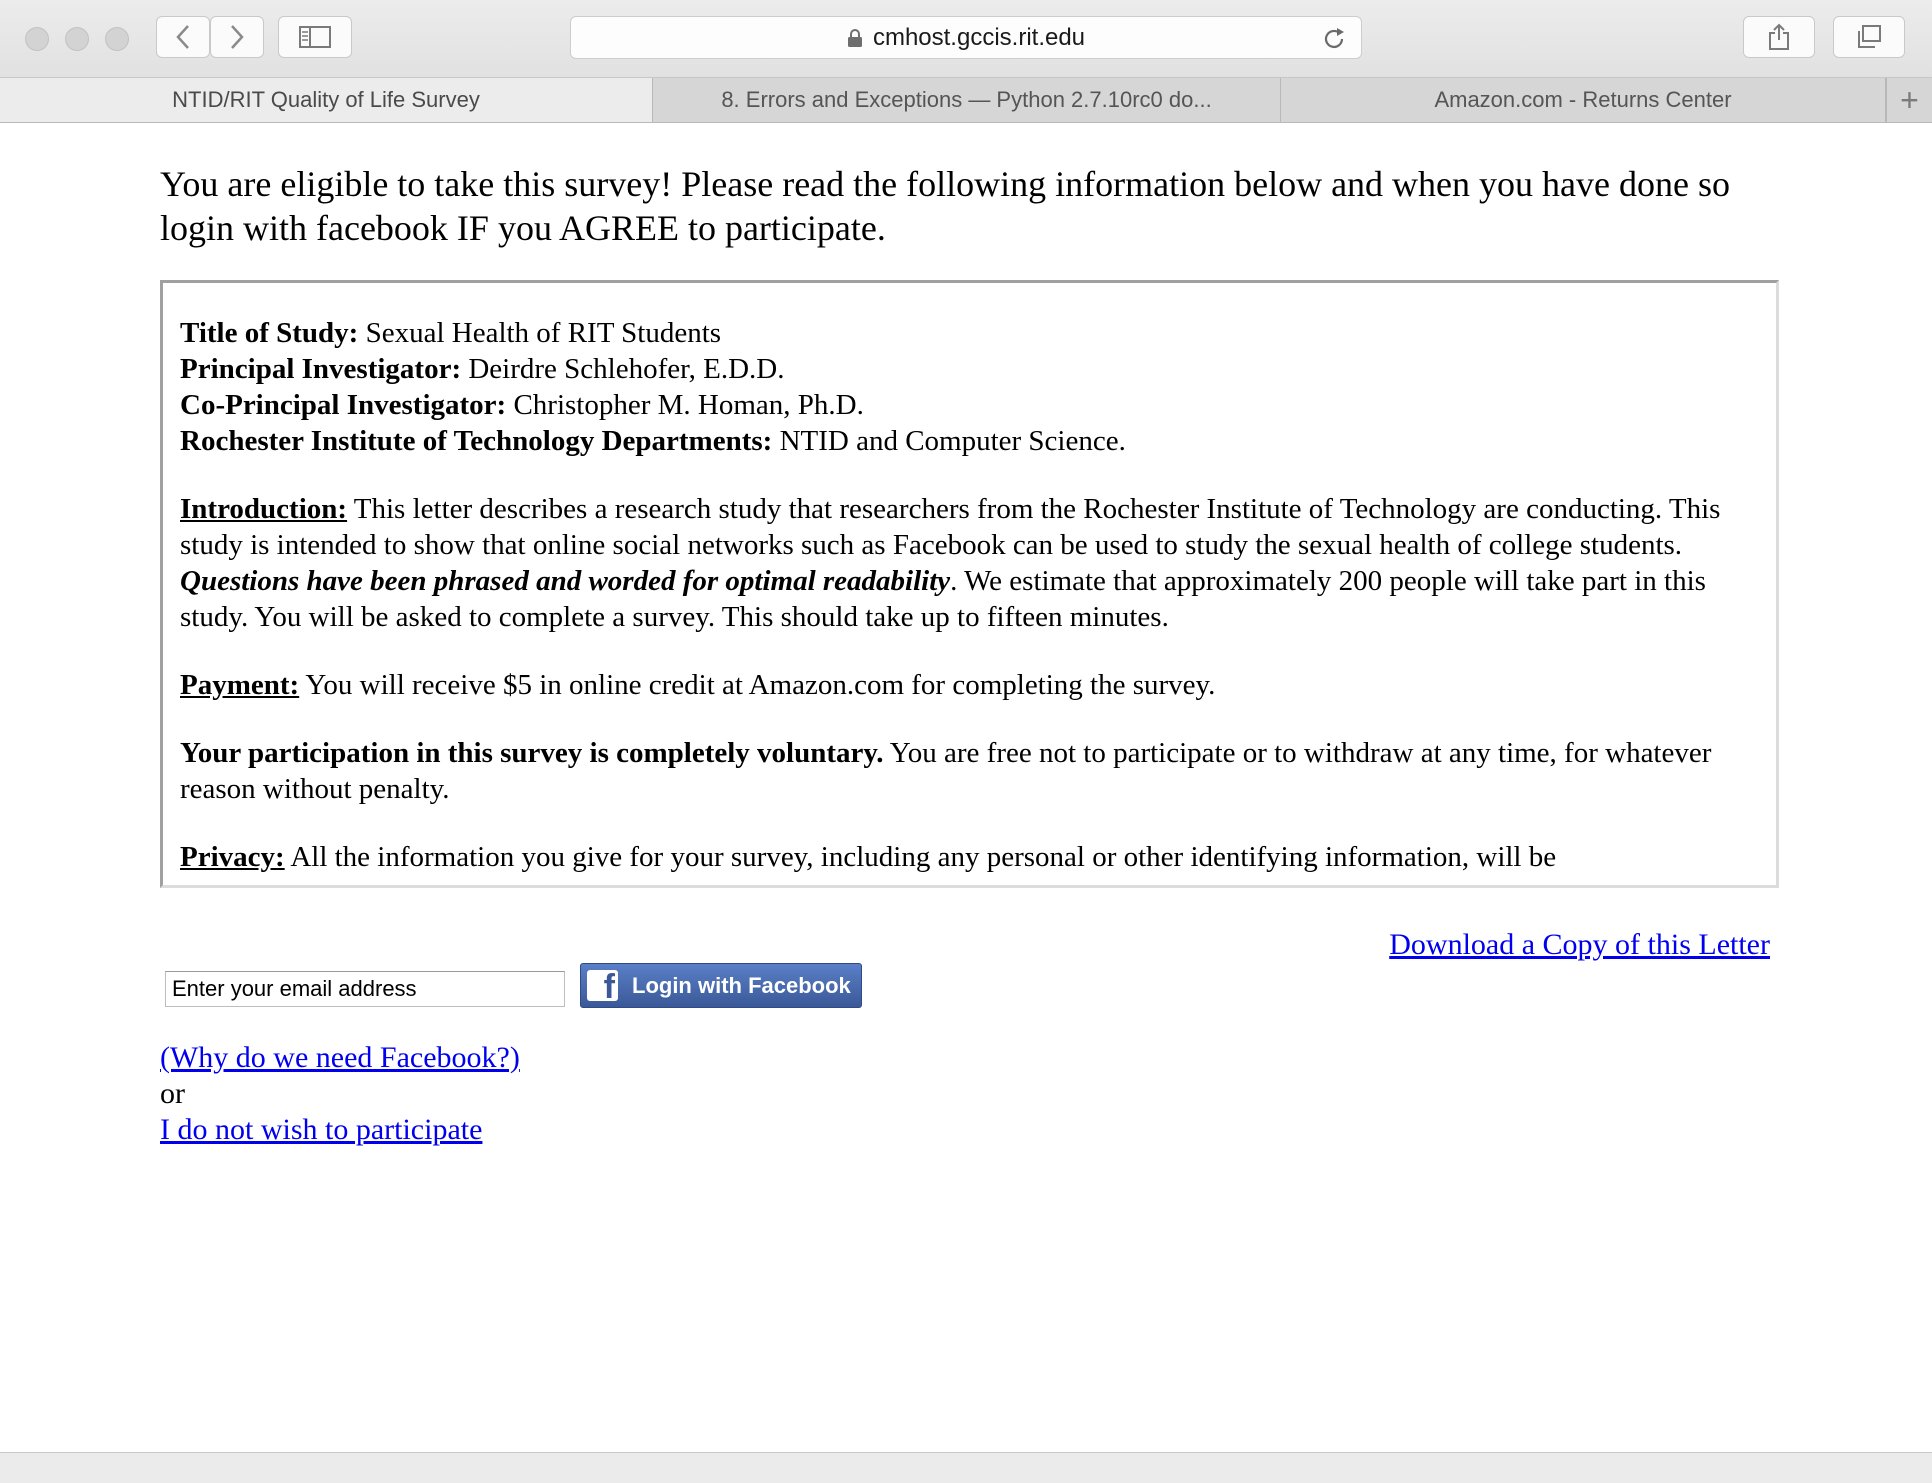  I want to click on or-text: or, so click(172, 1093).